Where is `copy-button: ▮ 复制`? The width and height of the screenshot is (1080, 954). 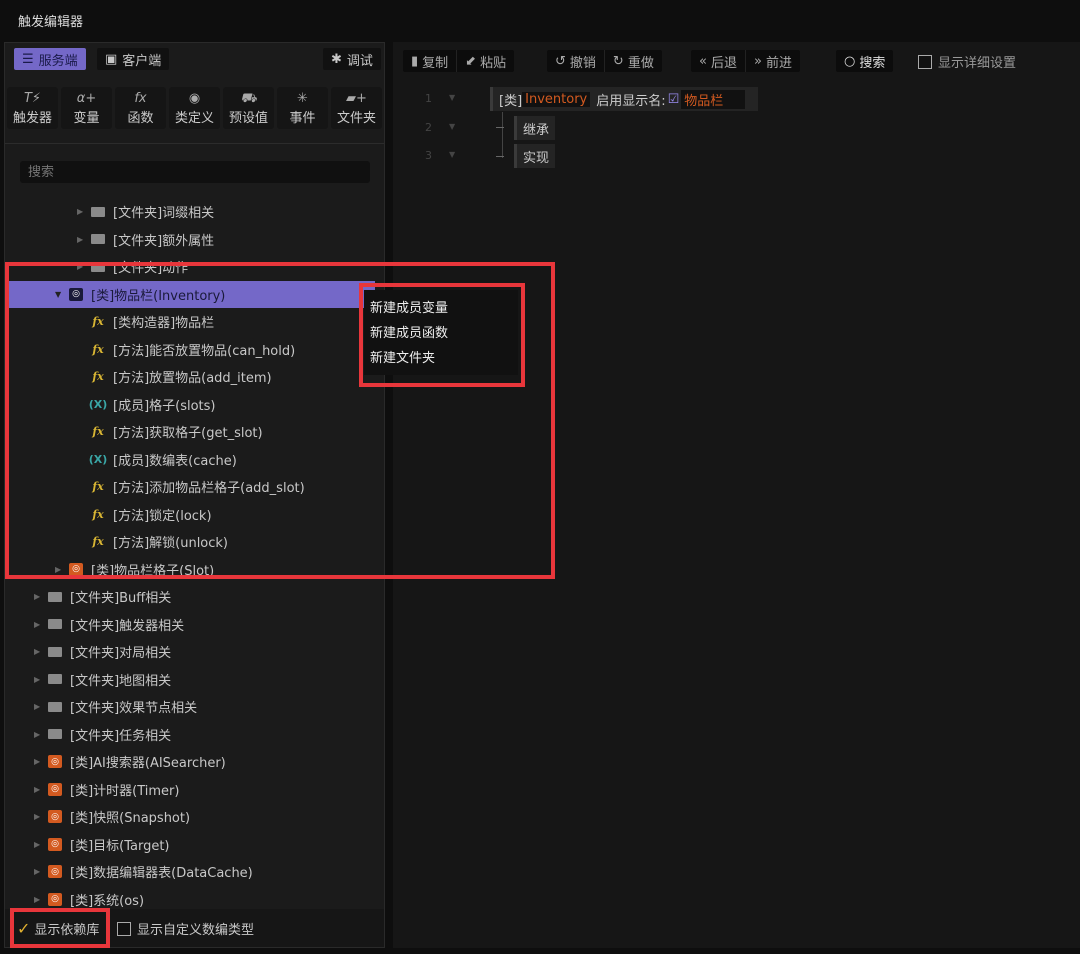 copy-button: ▮ 复制 is located at coordinates (430, 61).